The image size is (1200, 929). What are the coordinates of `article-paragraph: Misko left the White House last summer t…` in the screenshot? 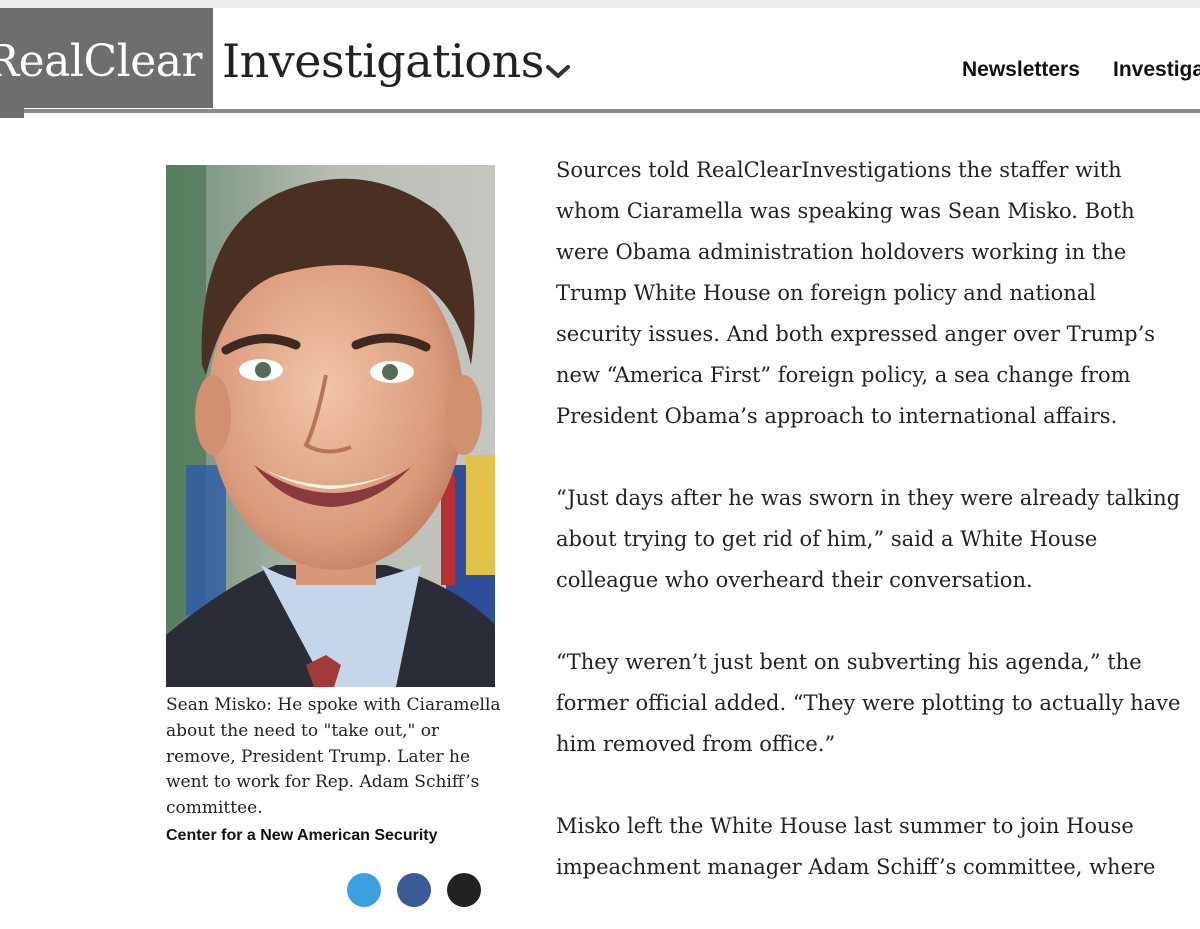 It's located at (856, 846).